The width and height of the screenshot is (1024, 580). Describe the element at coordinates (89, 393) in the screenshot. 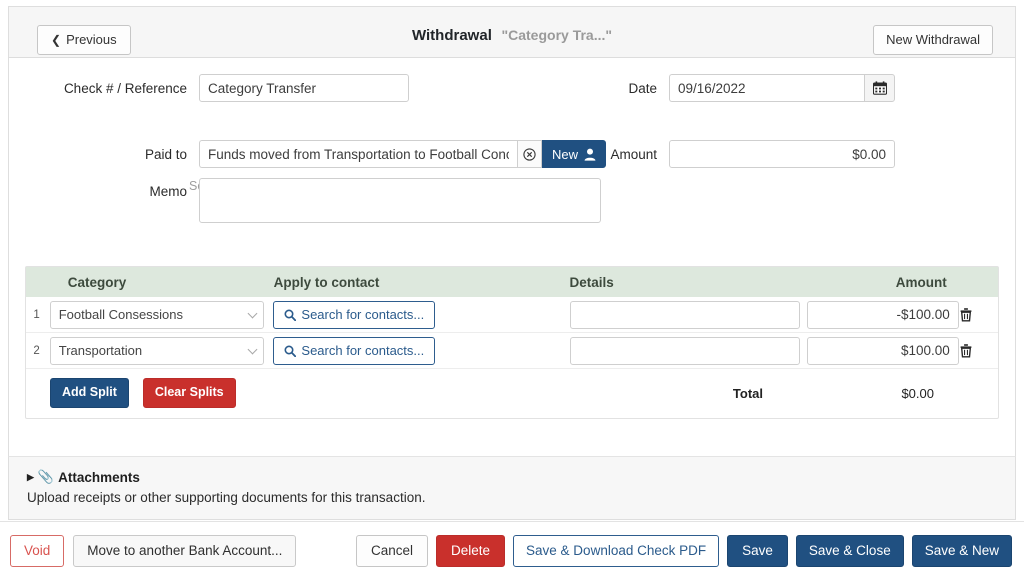

I see `add-split-button: Add Split` at that location.